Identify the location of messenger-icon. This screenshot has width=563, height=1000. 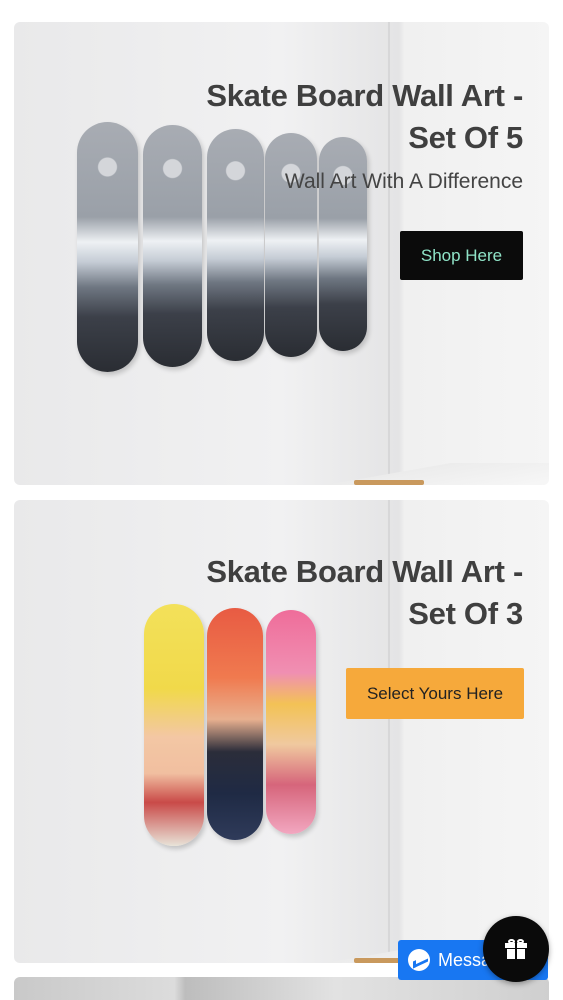
(419, 960).